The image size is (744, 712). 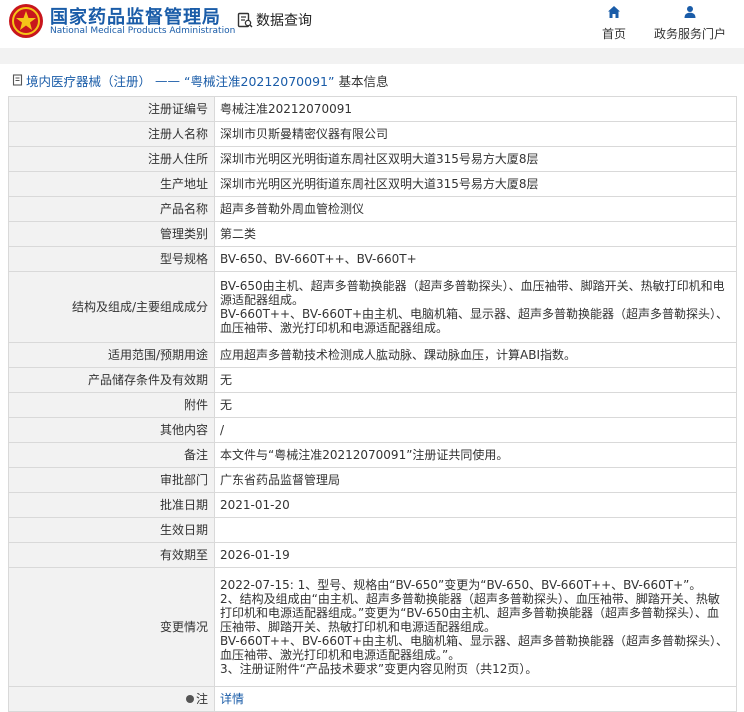 What do you see at coordinates (112, 455) in the screenshot?
I see `detail-key: 备注` at bounding box center [112, 455].